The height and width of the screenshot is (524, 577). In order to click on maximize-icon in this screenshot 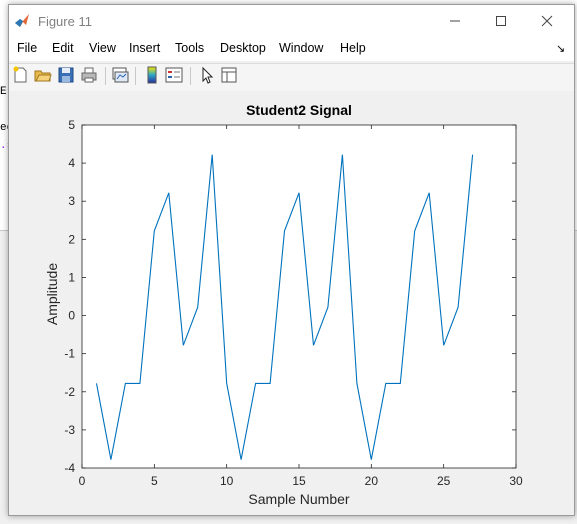, I will do `click(501, 21)`.